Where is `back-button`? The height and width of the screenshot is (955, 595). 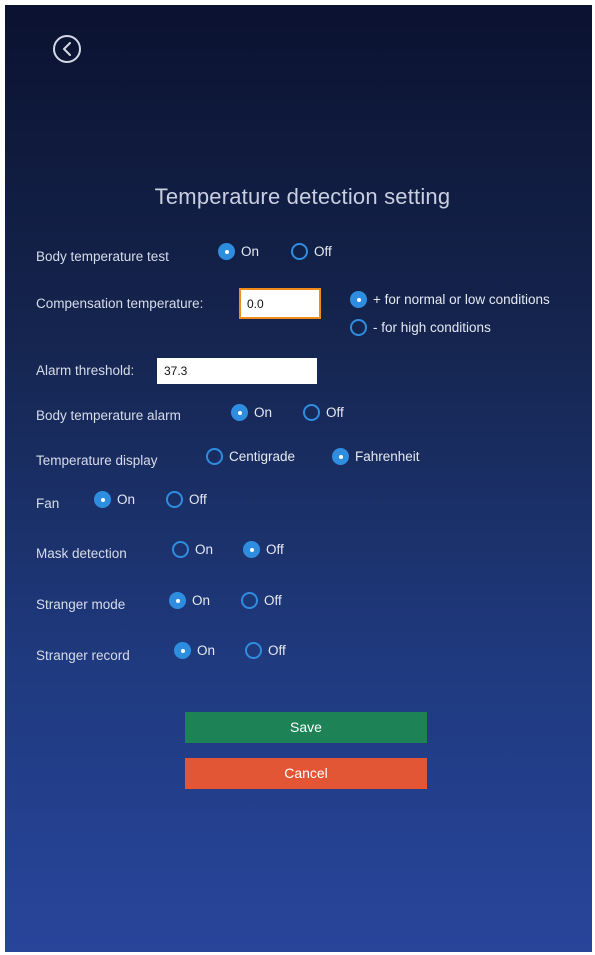 back-button is located at coordinates (67, 49).